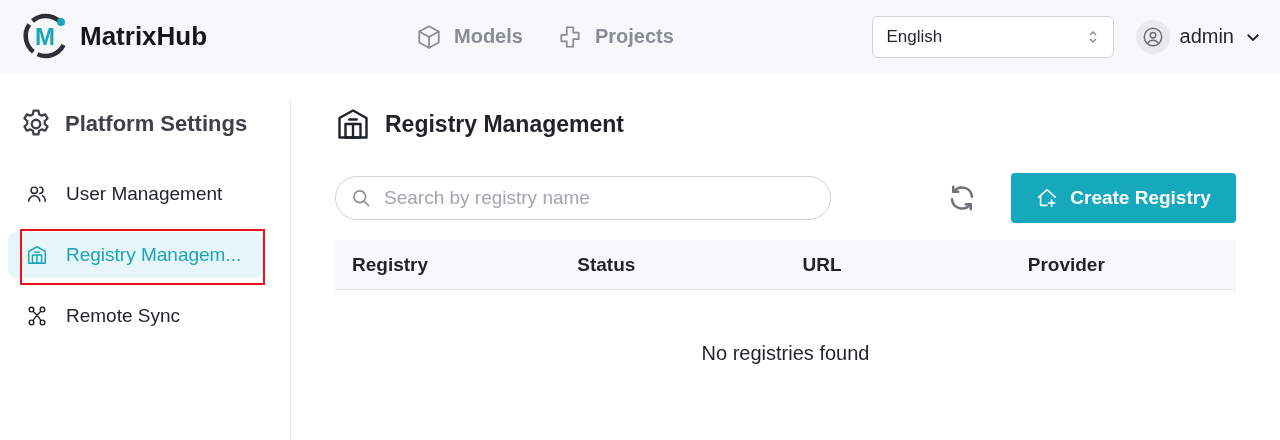 The width and height of the screenshot is (1280, 440). What do you see at coordinates (37, 194) in the screenshot?
I see `users-icon` at bounding box center [37, 194].